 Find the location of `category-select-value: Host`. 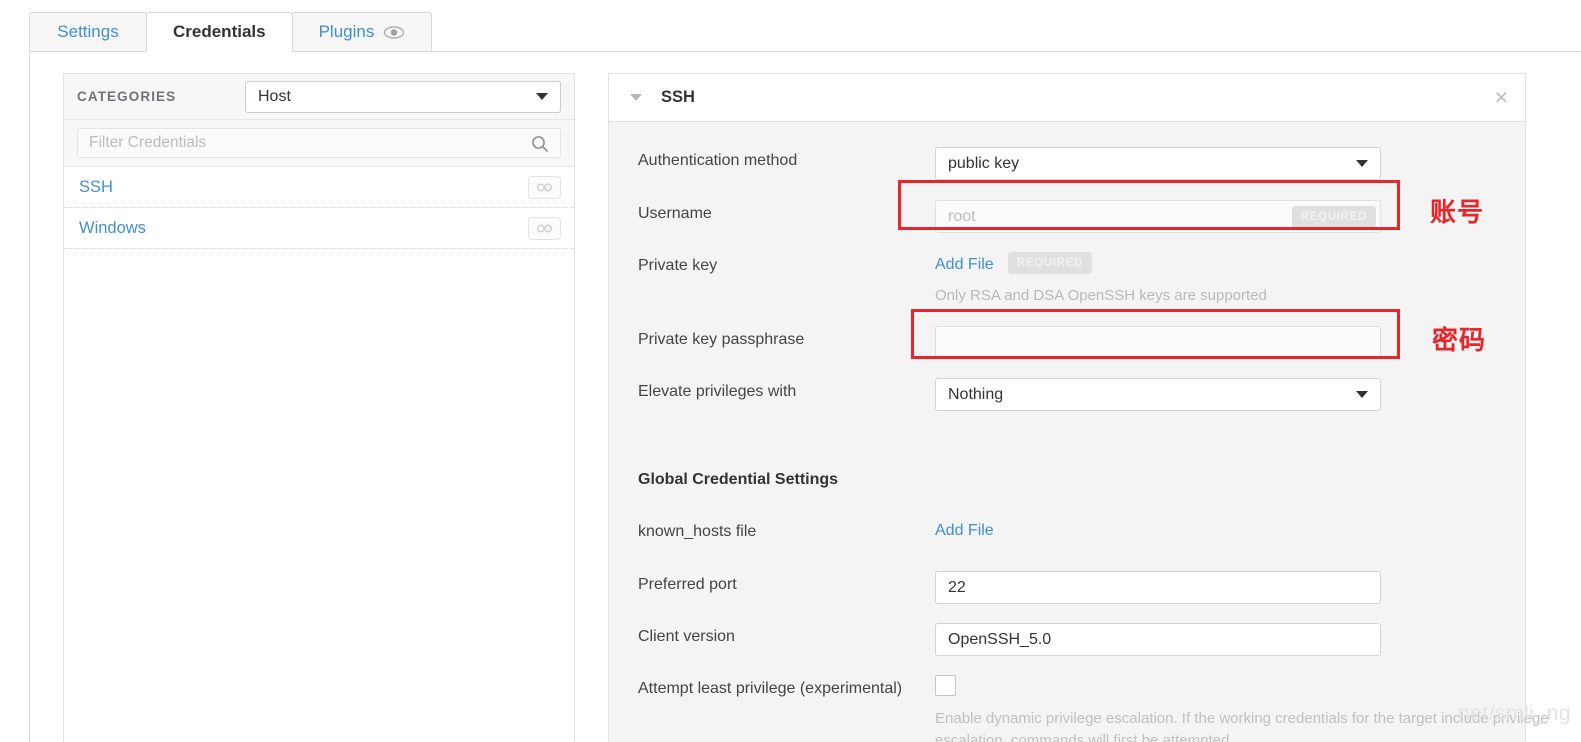

category-select-value: Host is located at coordinates (274, 96).